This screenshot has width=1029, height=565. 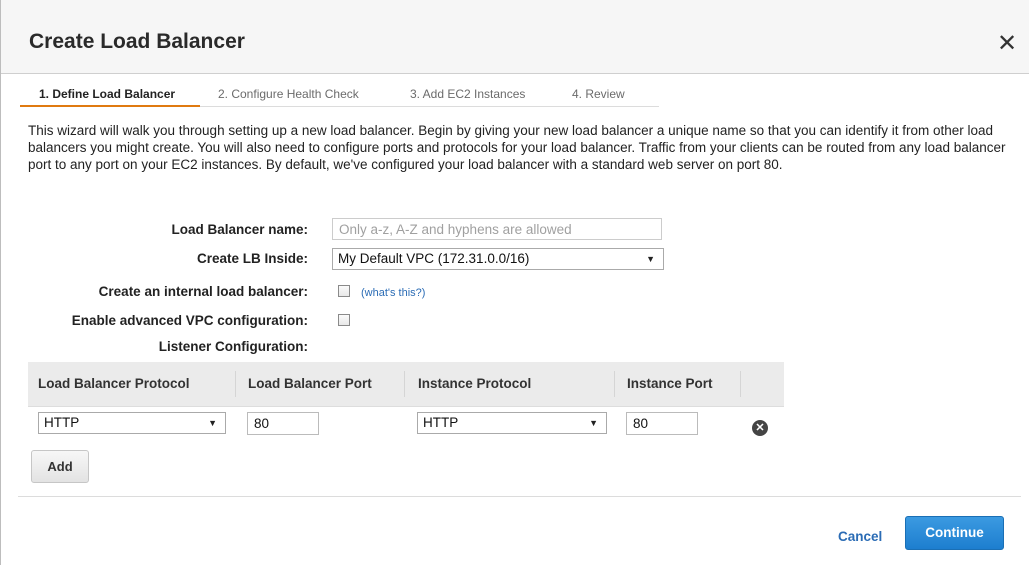 What do you see at coordinates (252, 258) in the screenshot?
I see `lb-inside-label: Create LB Inside:` at bounding box center [252, 258].